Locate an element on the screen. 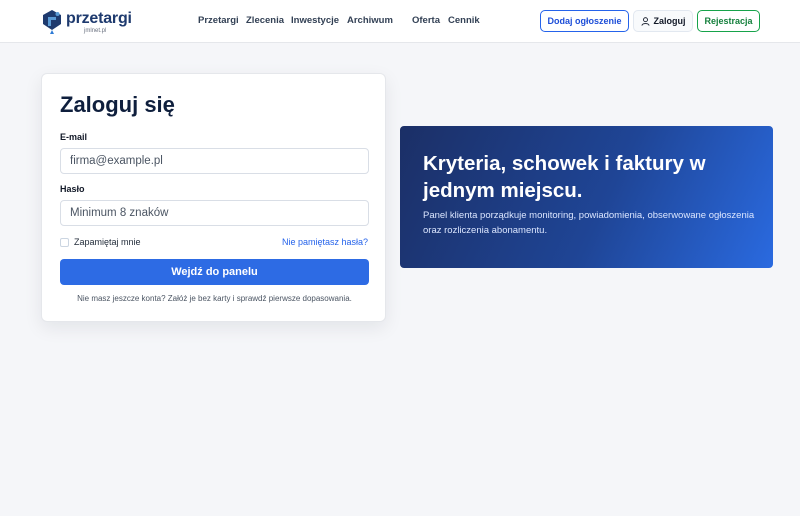 The image size is (800, 516). logo-subtext: jmlnet.pl is located at coordinates (95, 30).